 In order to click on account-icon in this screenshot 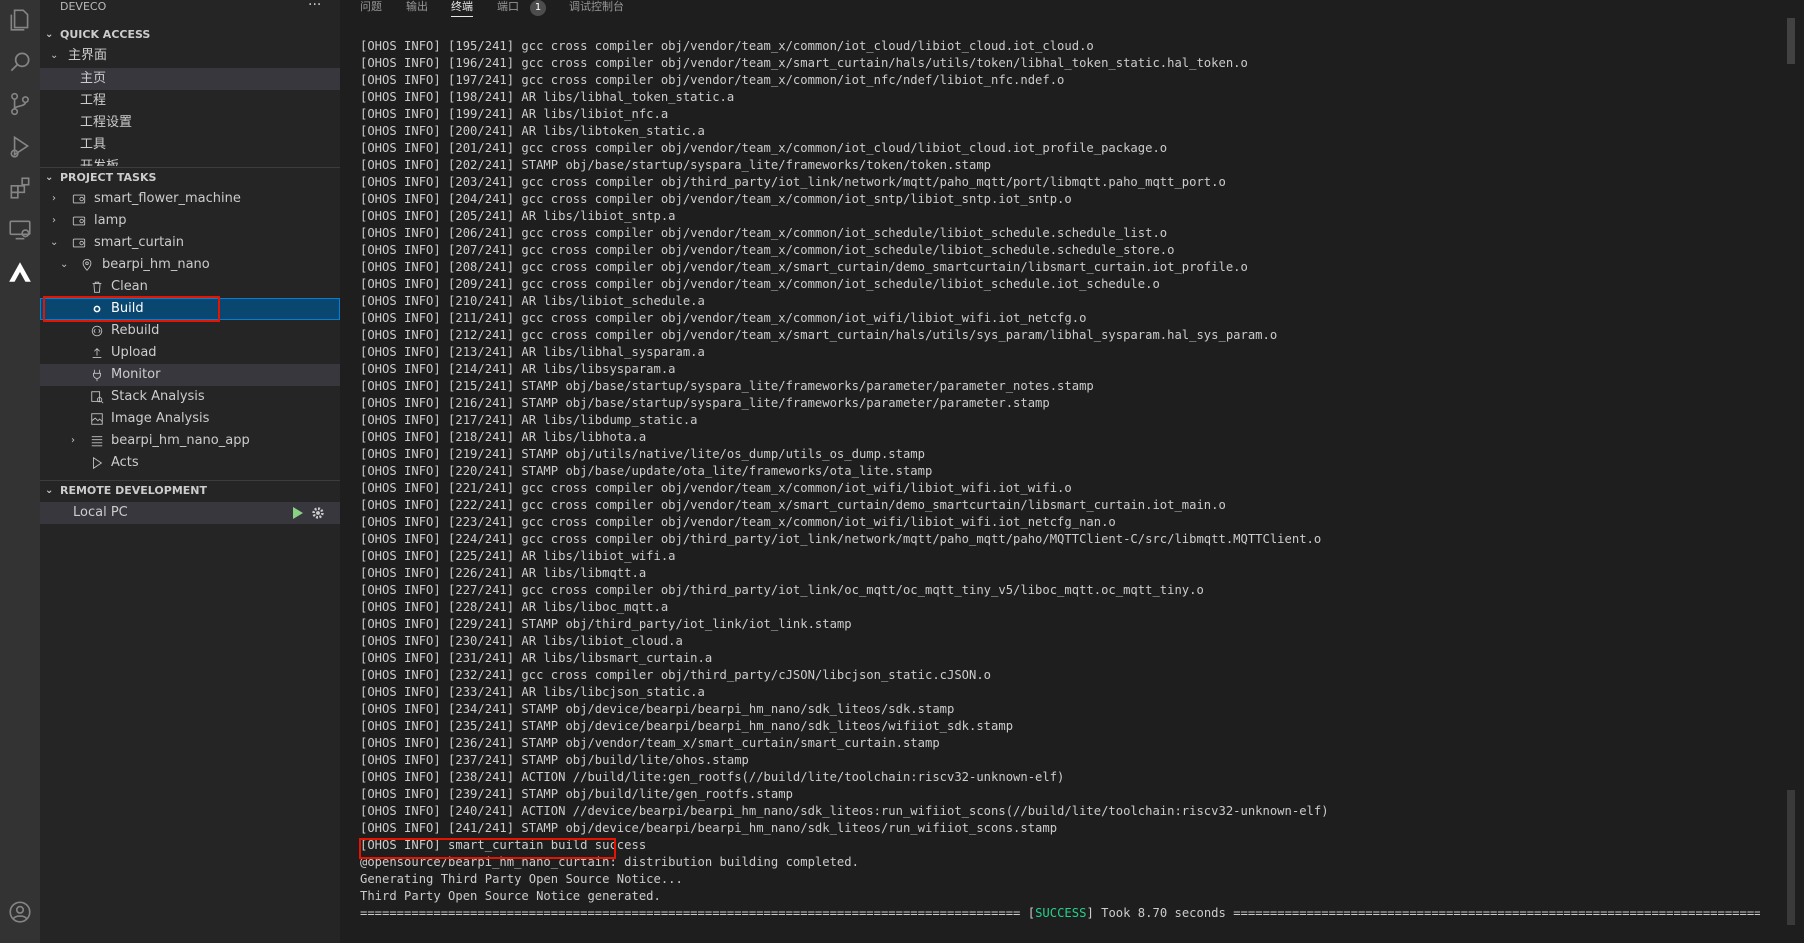, I will do `click(20, 912)`.